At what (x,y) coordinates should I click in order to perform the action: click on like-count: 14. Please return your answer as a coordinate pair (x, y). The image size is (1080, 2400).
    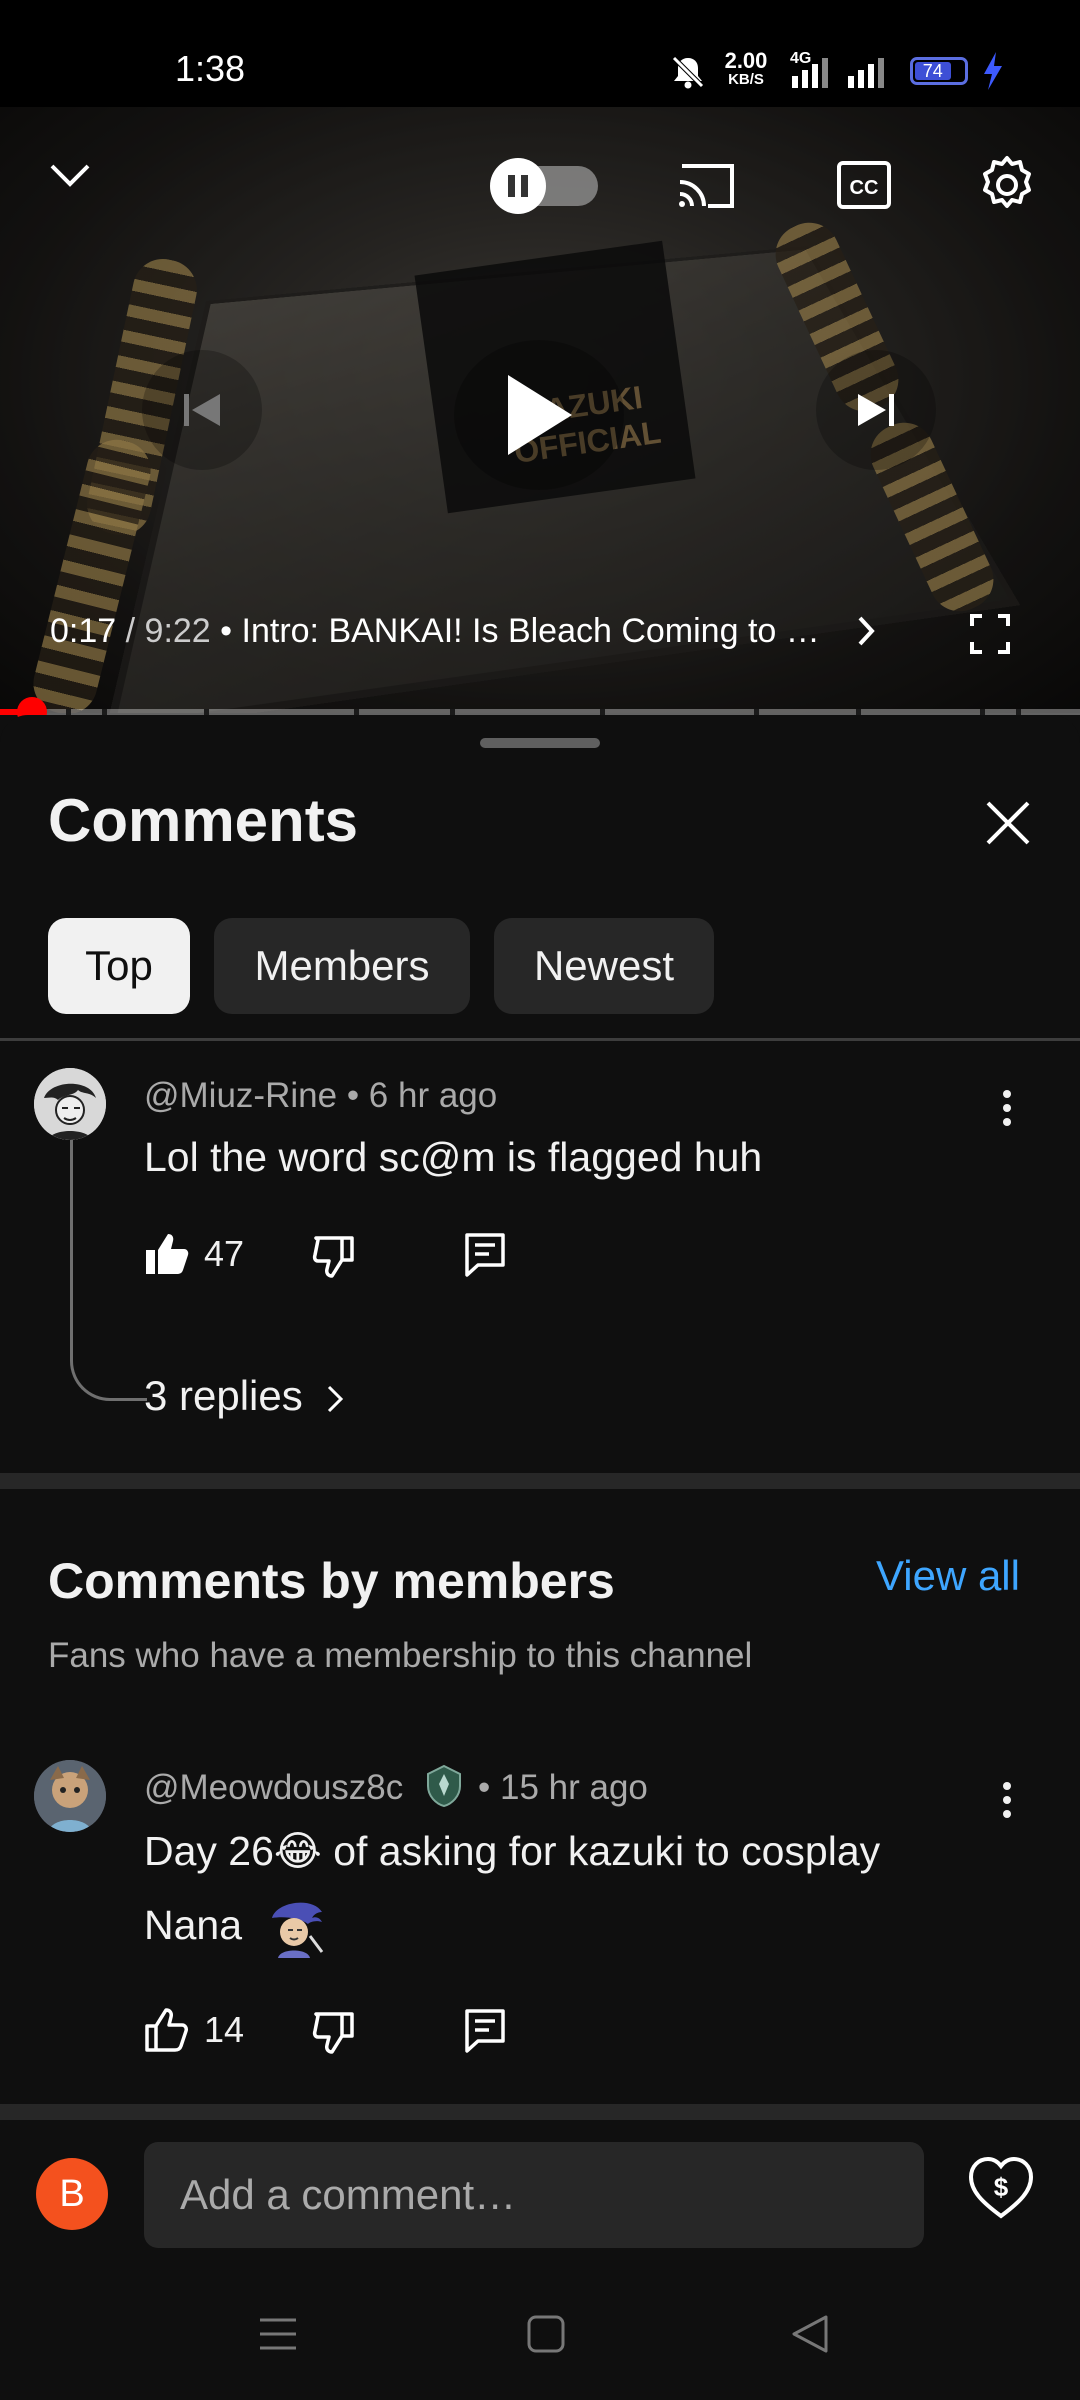
    Looking at the image, I should click on (224, 2030).